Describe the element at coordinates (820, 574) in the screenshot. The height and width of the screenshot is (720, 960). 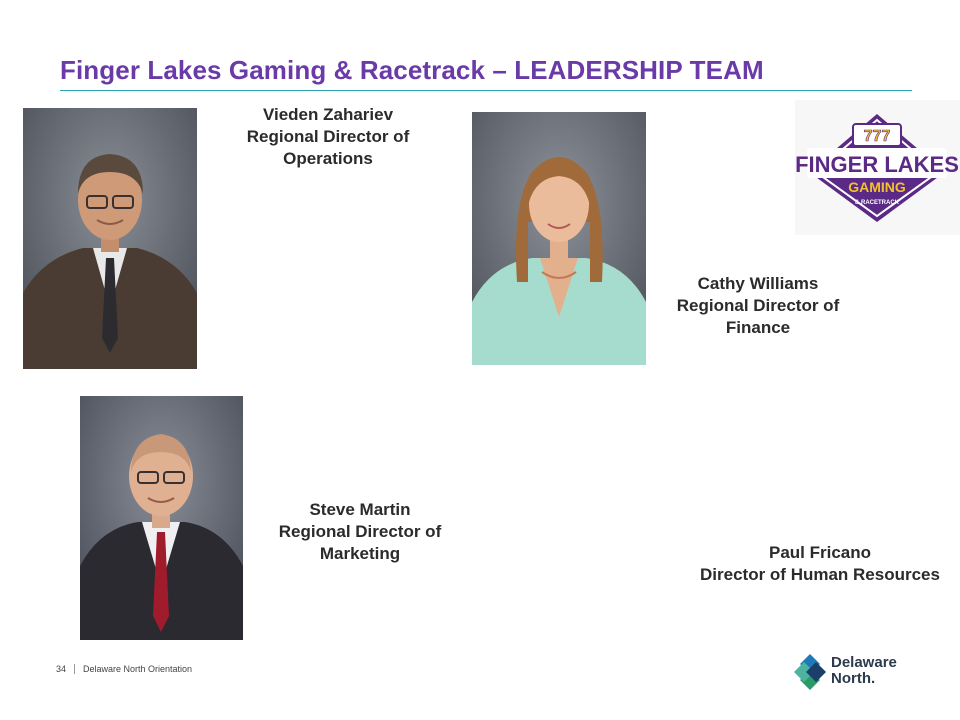
I see `leader-title-line1: Director of Human Resources` at that location.